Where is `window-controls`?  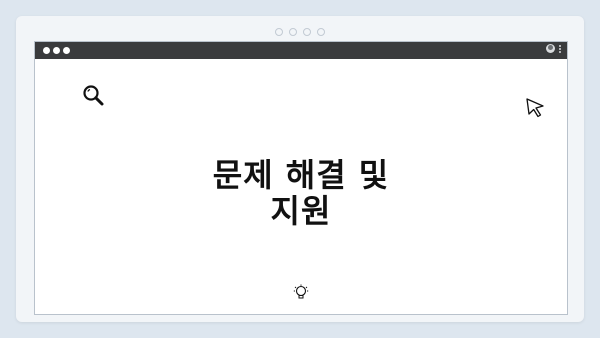
window-controls is located at coordinates (56, 50).